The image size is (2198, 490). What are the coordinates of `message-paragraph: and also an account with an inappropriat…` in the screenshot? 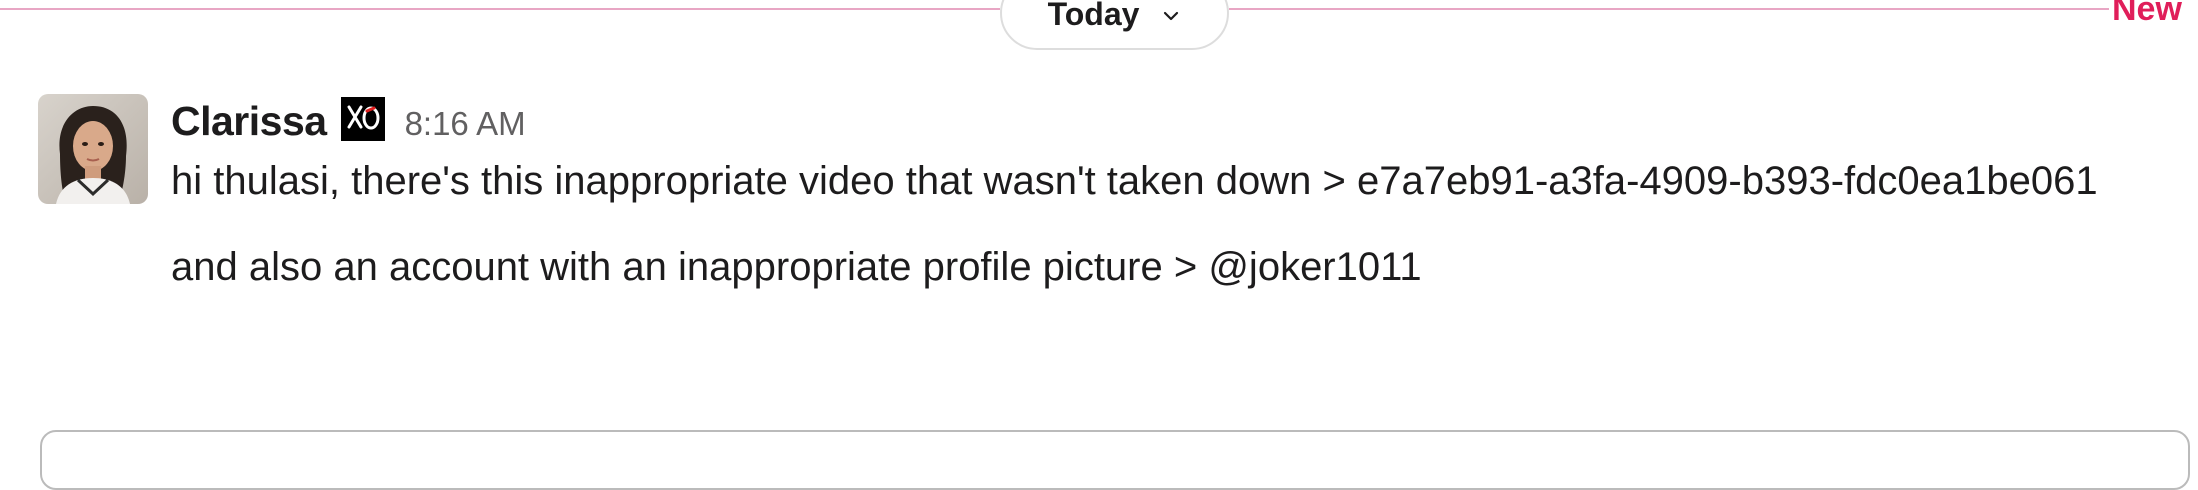 It's located at (796, 267).